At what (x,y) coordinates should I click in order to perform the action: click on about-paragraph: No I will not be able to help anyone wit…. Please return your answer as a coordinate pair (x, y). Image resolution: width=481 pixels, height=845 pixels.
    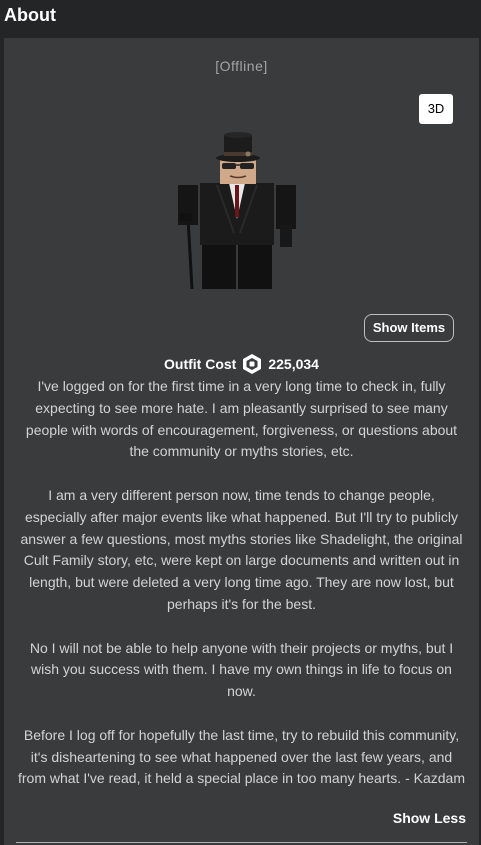
    Looking at the image, I should click on (241, 669).